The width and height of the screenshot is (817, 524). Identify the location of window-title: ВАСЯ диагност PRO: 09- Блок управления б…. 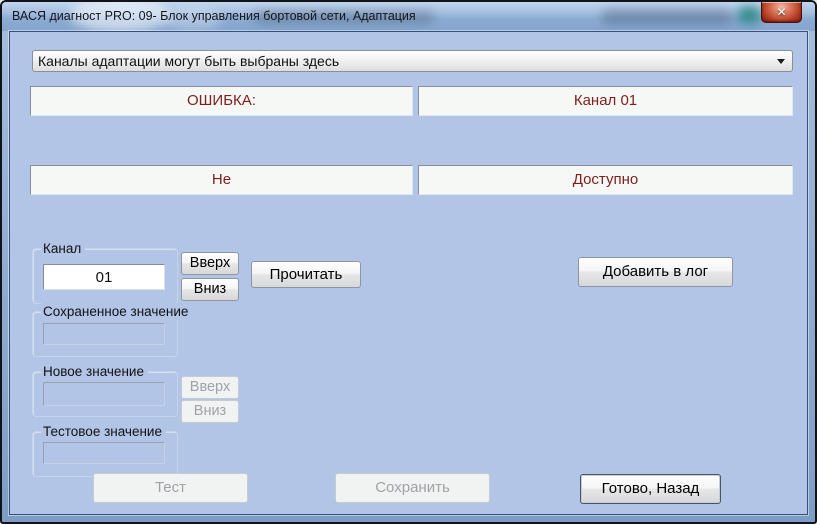
(214, 16).